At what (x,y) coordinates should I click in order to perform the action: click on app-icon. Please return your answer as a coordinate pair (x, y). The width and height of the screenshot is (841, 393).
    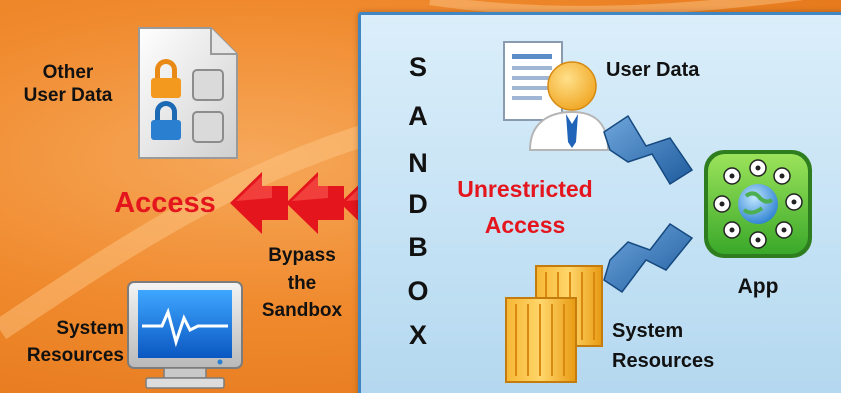
    Looking at the image, I should click on (758, 204).